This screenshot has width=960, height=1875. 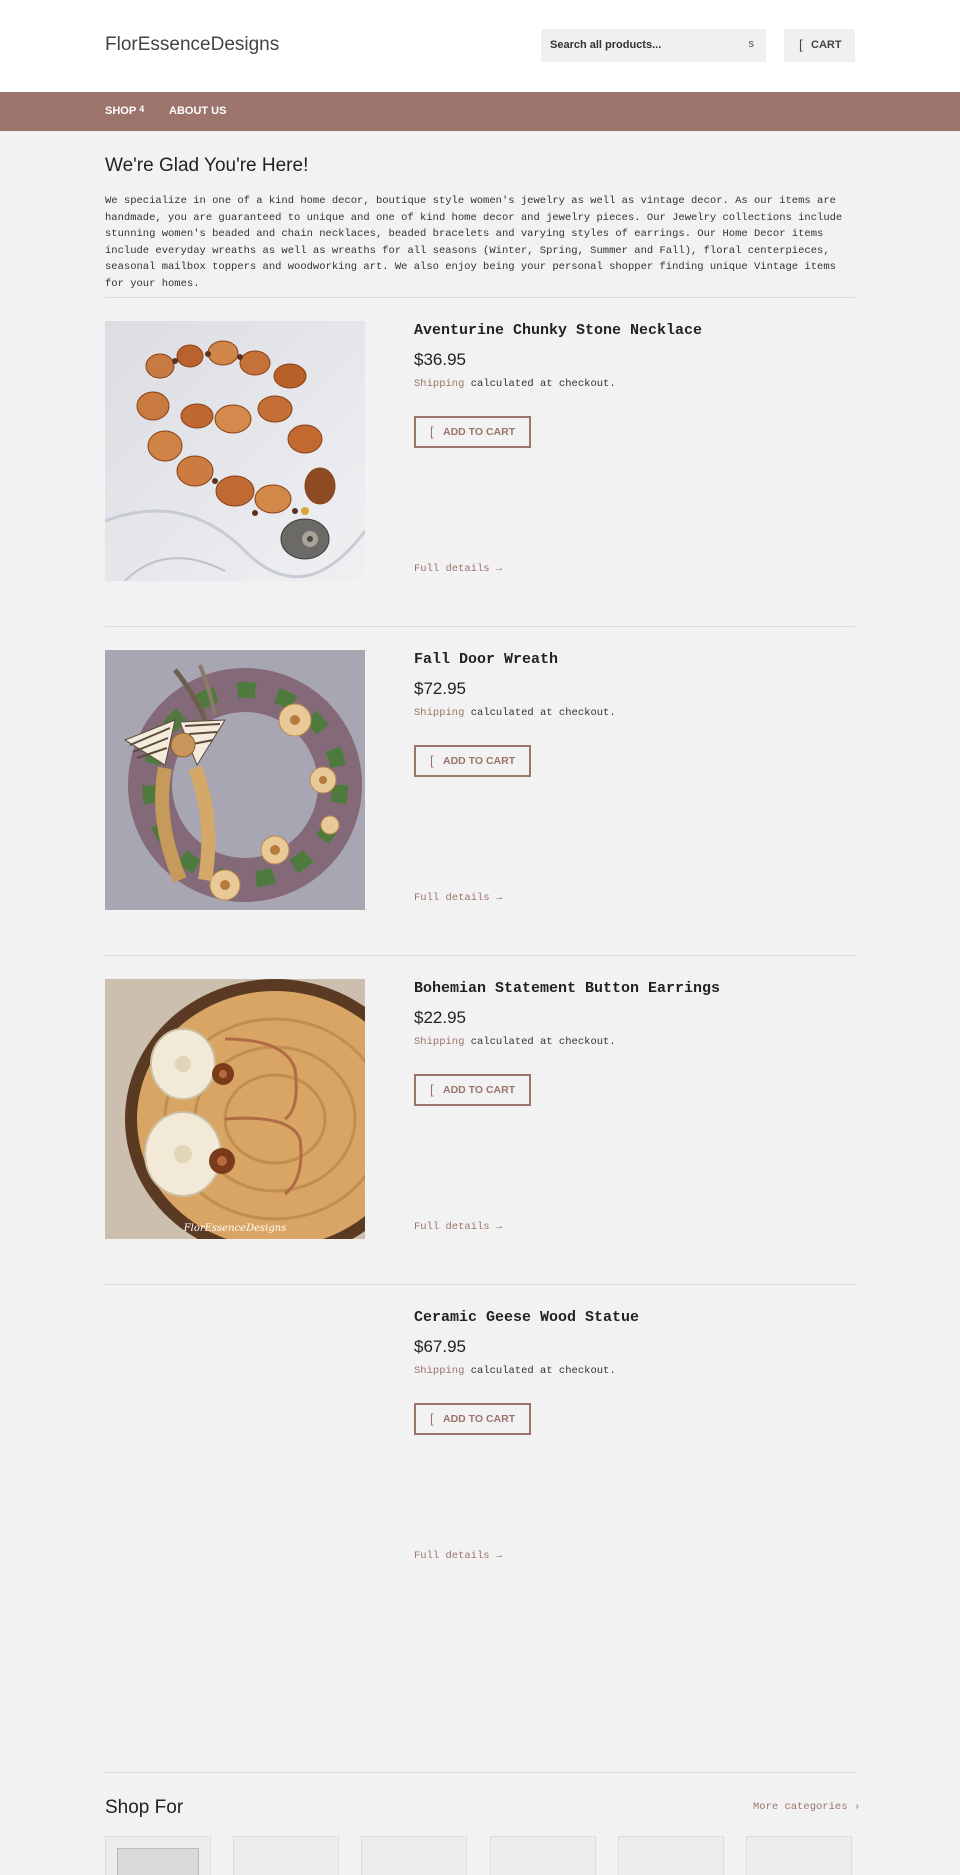 I want to click on cart-label: CART, so click(x=826, y=45).